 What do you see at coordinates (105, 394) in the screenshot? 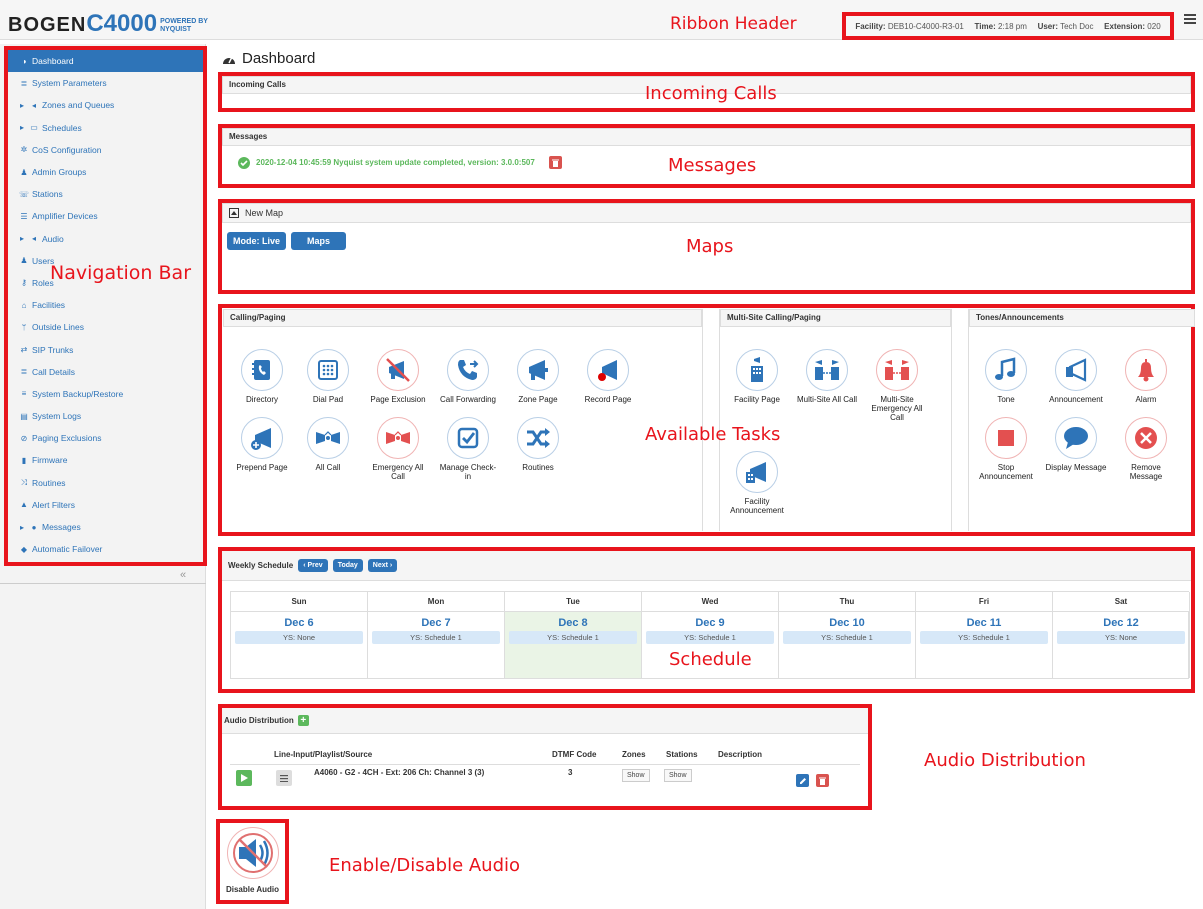
I see `sidebar-item-system-backup-restore: ≡ System Backup/Restore` at bounding box center [105, 394].